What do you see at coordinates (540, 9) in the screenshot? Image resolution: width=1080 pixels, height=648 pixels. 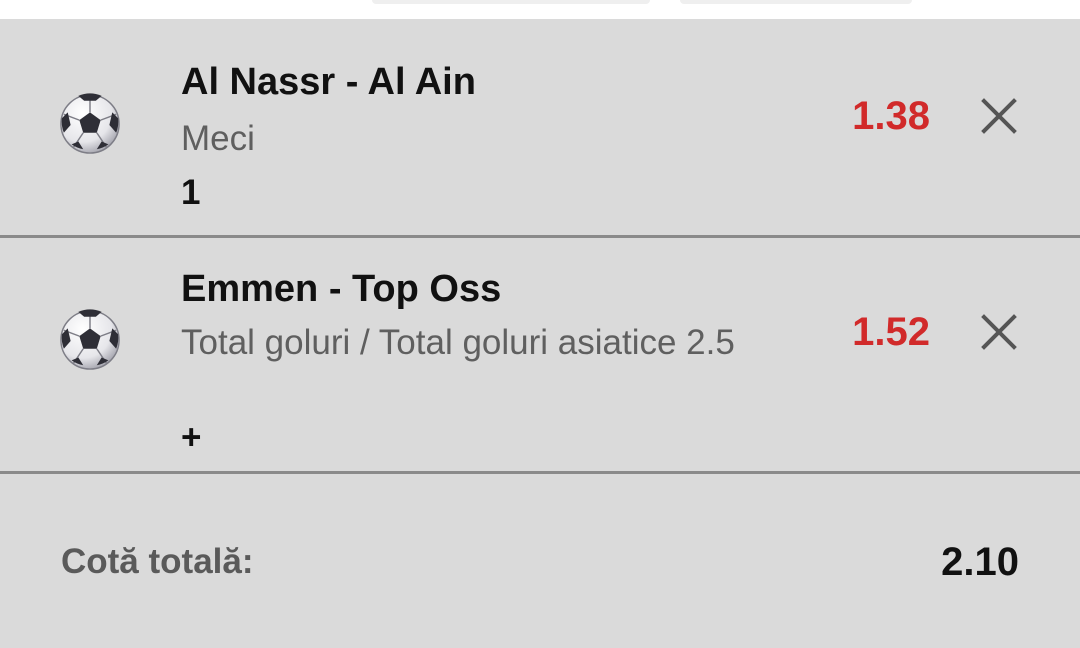 I see `top-strip` at bounding box center [540, 9].